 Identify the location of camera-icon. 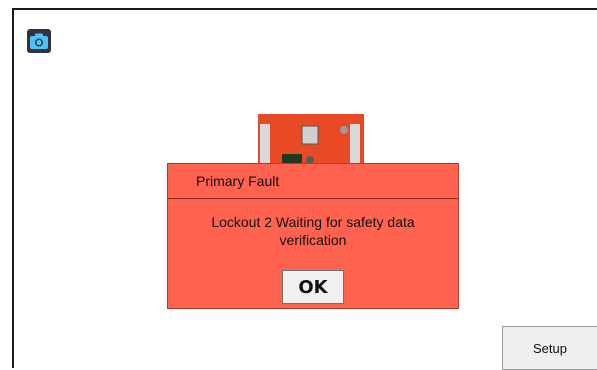
(39, 41).